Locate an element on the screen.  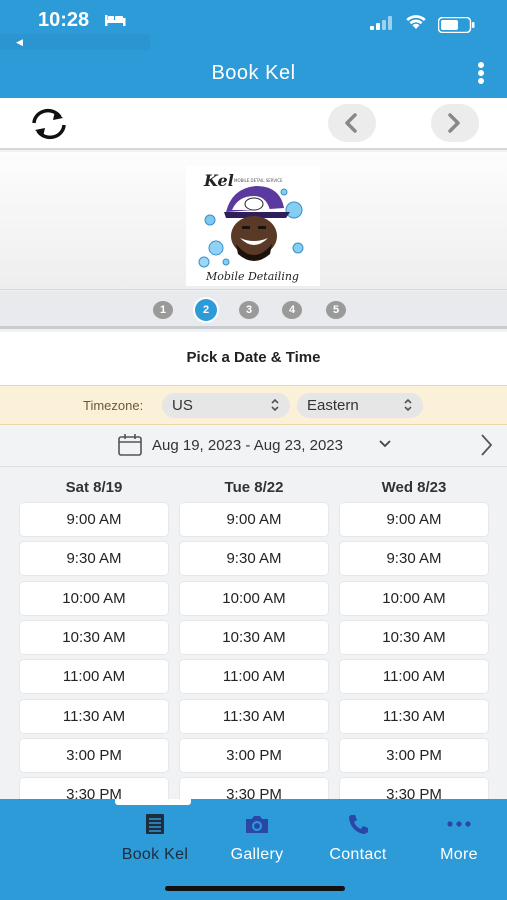
toolbar is located at coordinates (253, 124).